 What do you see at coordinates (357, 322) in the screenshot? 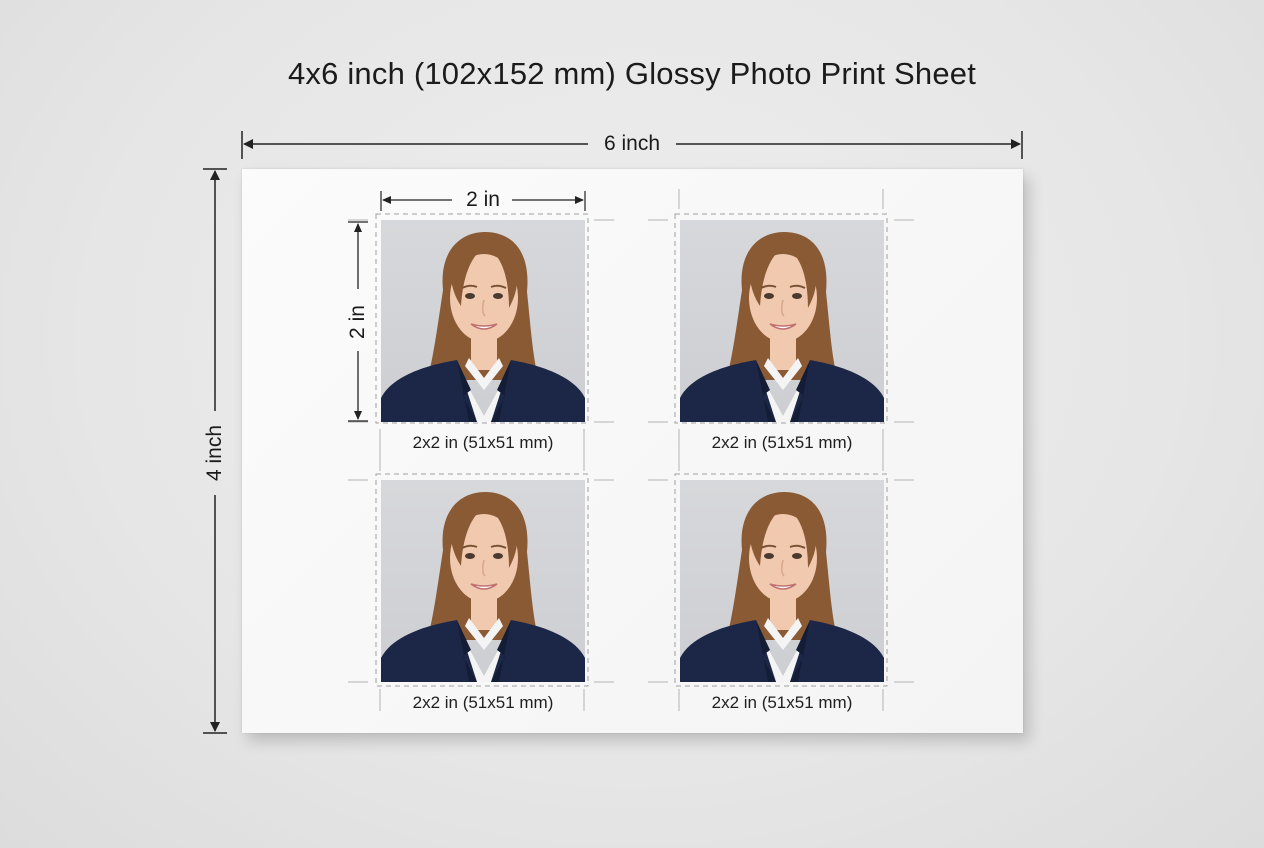
I see `photo-height-label: 2 in` at bounding box center [357, 322].